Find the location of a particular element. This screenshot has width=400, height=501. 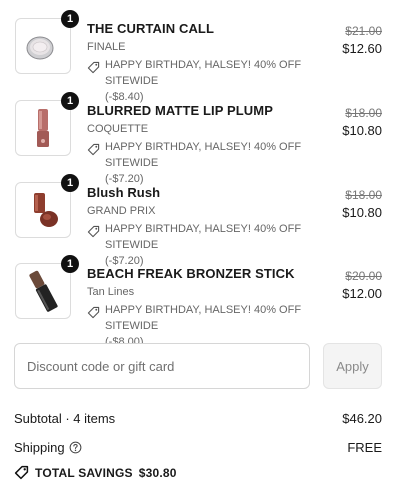

discount-code-input is located at coordinates (162, 366).